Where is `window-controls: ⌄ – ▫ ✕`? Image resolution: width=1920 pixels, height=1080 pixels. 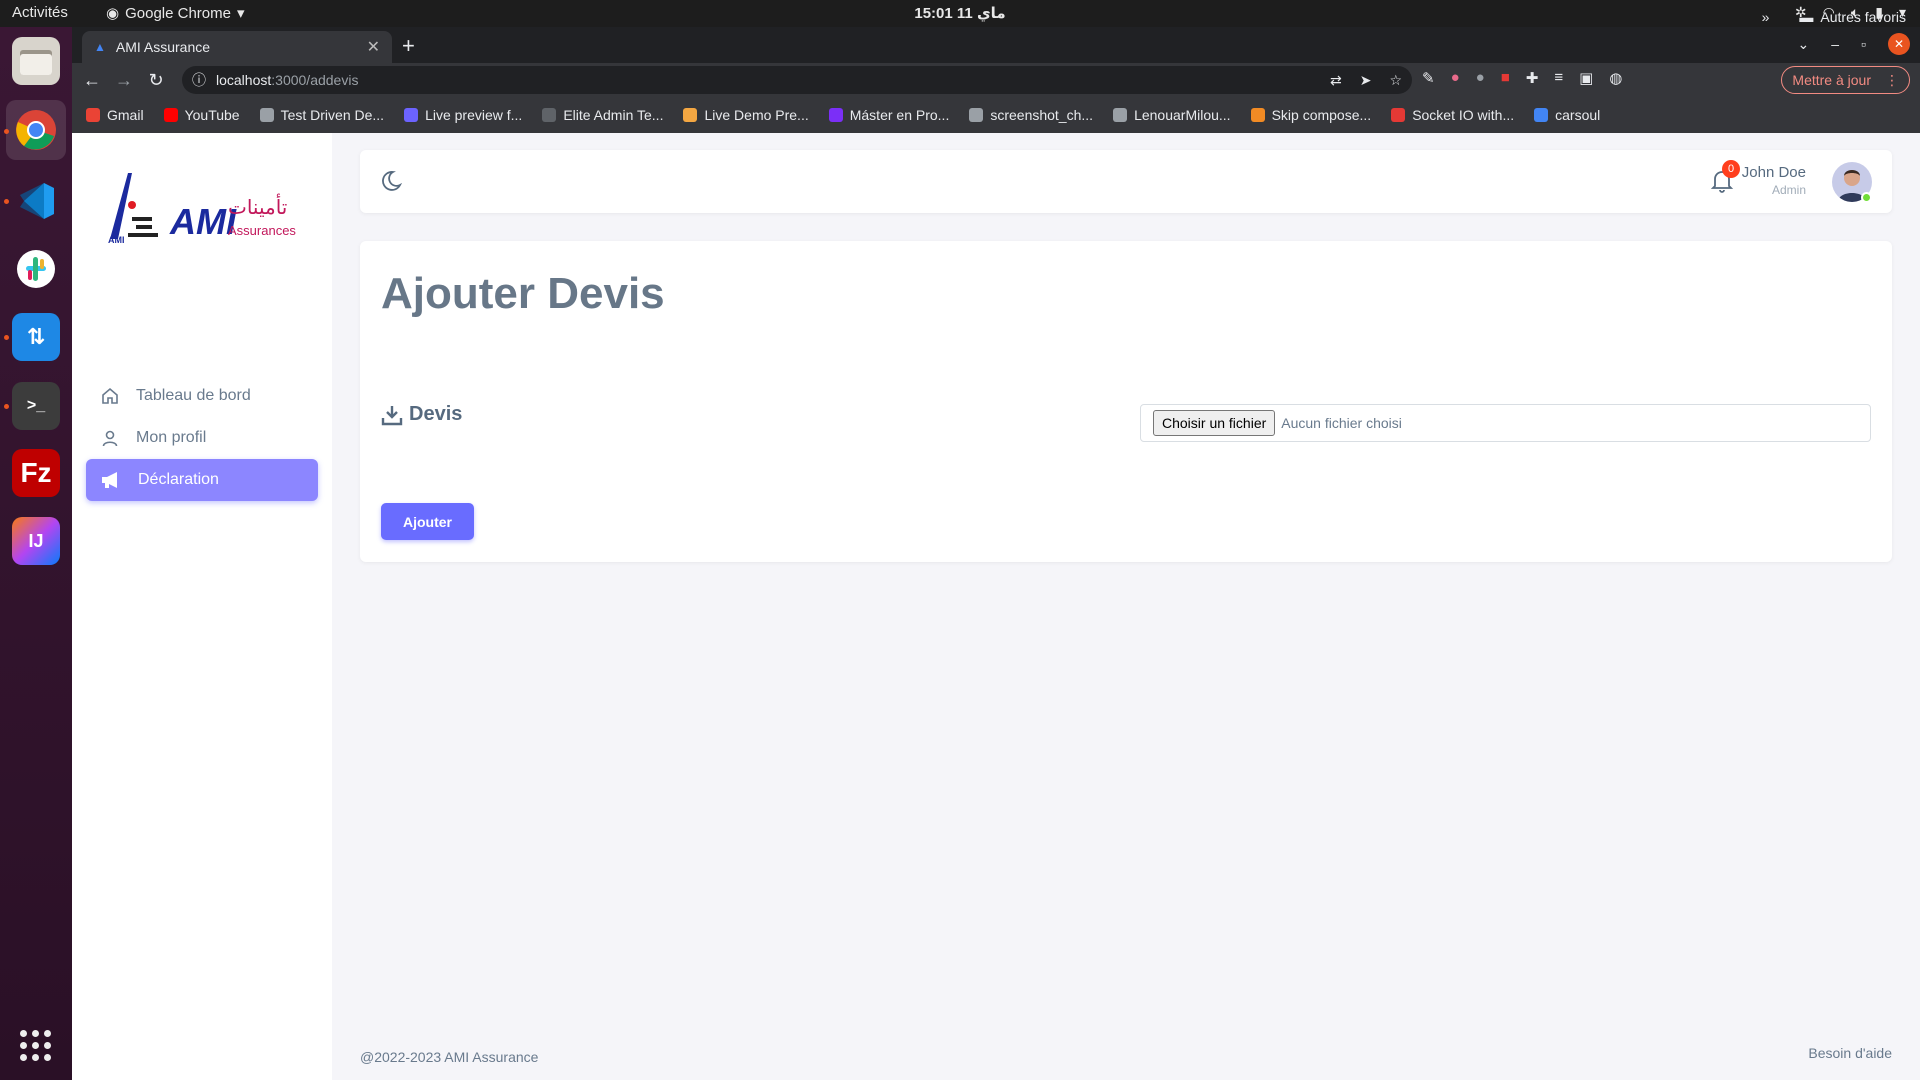 window-controls: ⌄ – ▫ ✕ is located at coordinates (1854, 44).